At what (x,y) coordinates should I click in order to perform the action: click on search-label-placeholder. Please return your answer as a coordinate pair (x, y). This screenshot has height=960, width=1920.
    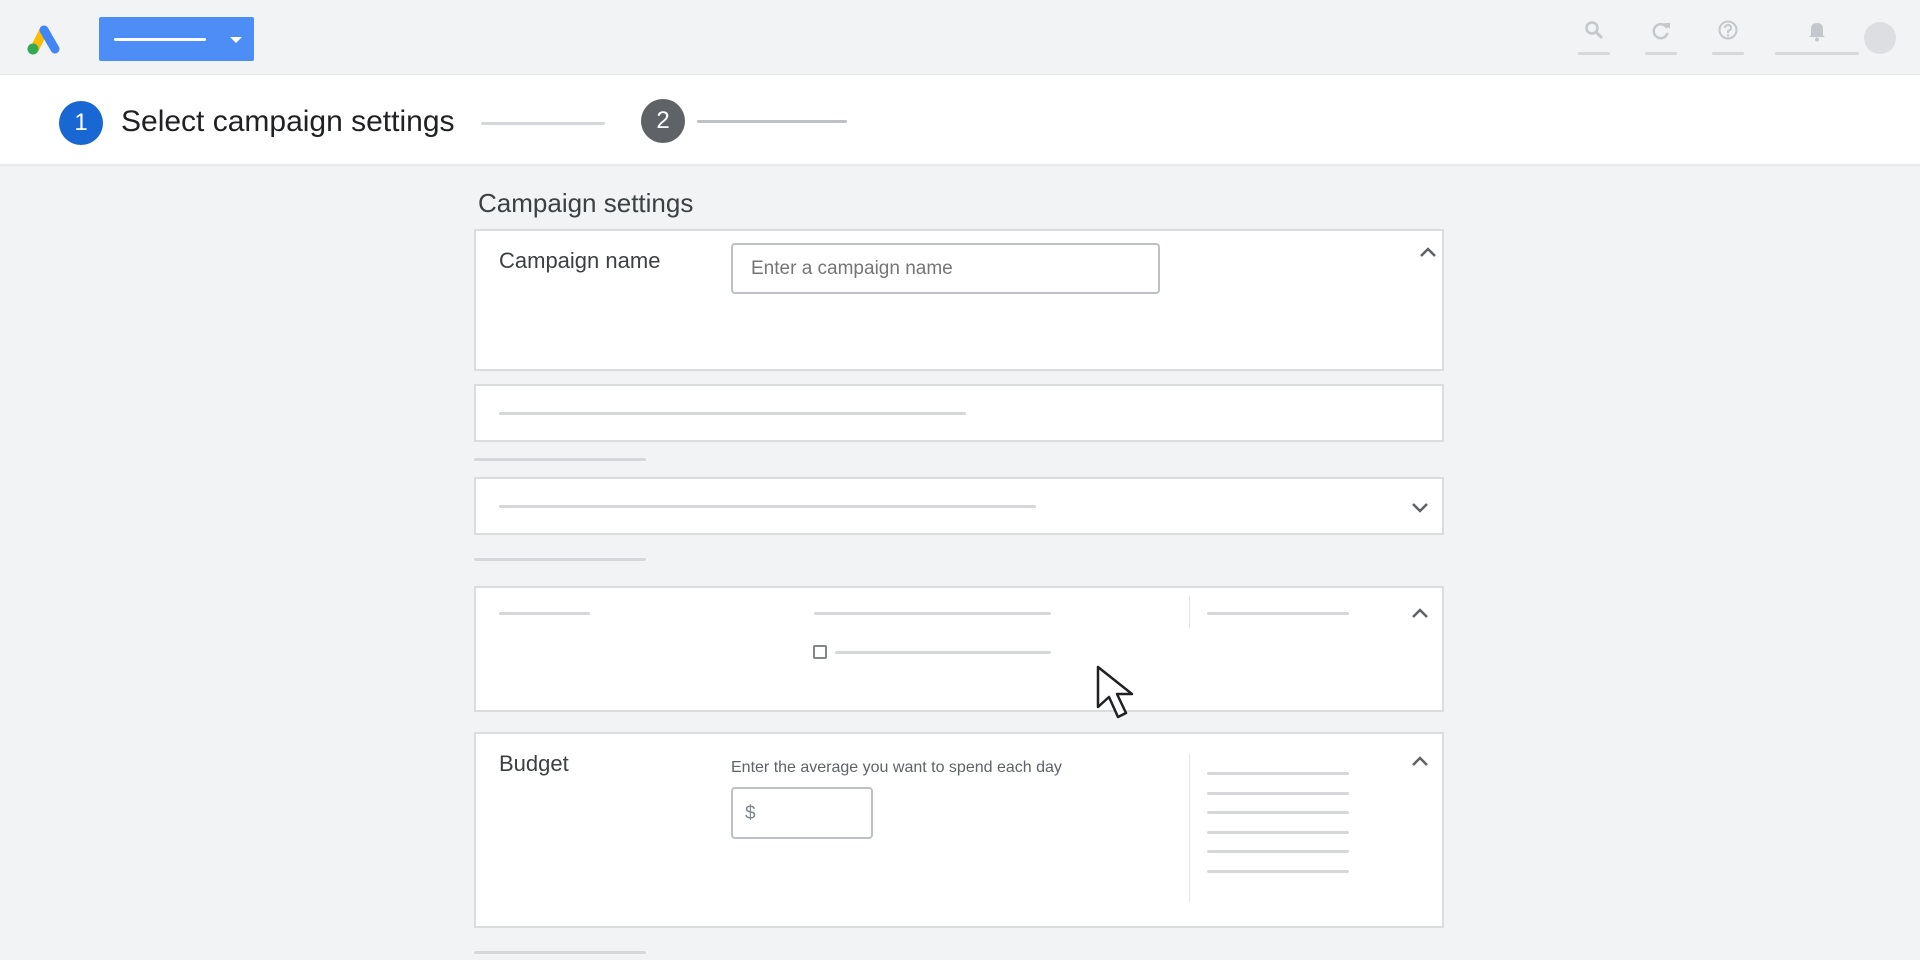
    Looking at the image, I should click on (1594, 53).